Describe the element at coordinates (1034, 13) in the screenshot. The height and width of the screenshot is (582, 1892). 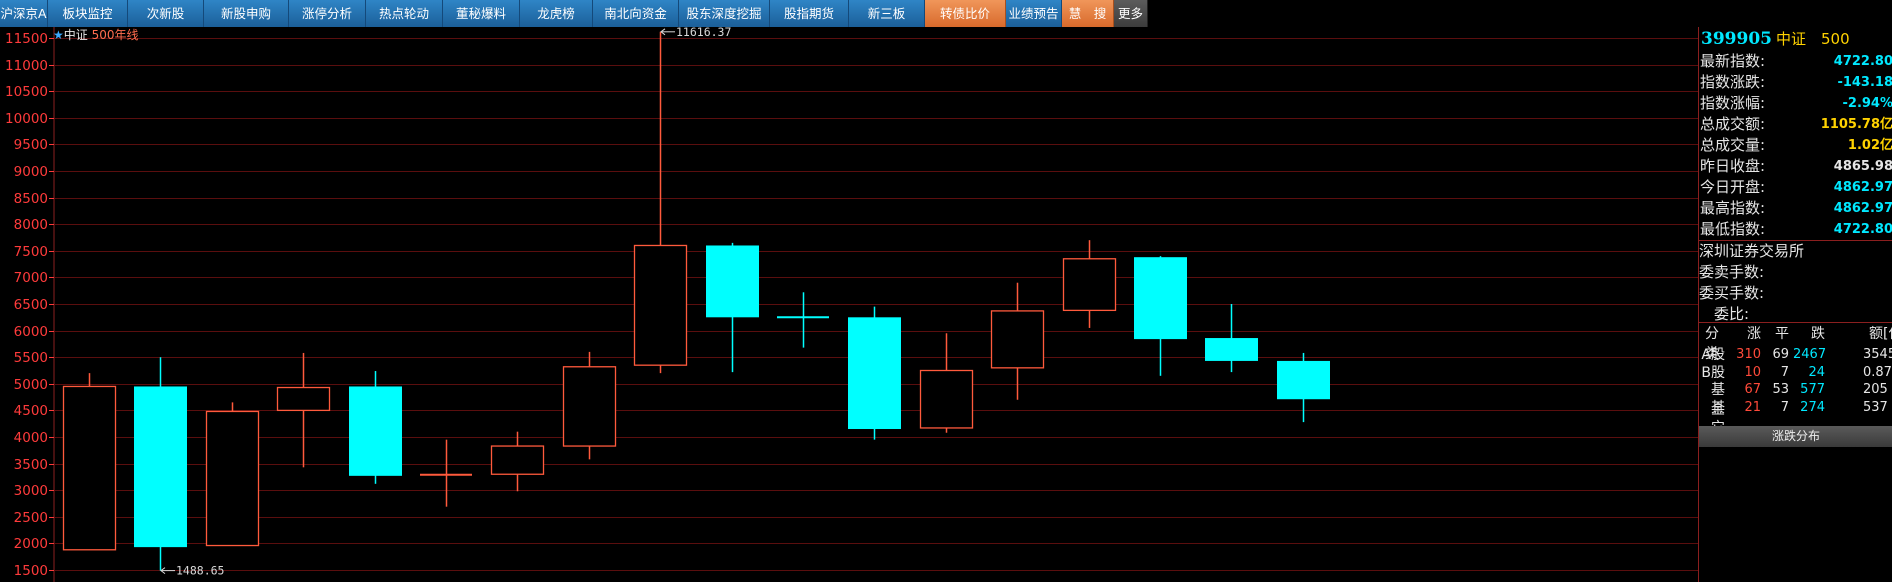
I see `nav-tab: 业绩预告` at that location.